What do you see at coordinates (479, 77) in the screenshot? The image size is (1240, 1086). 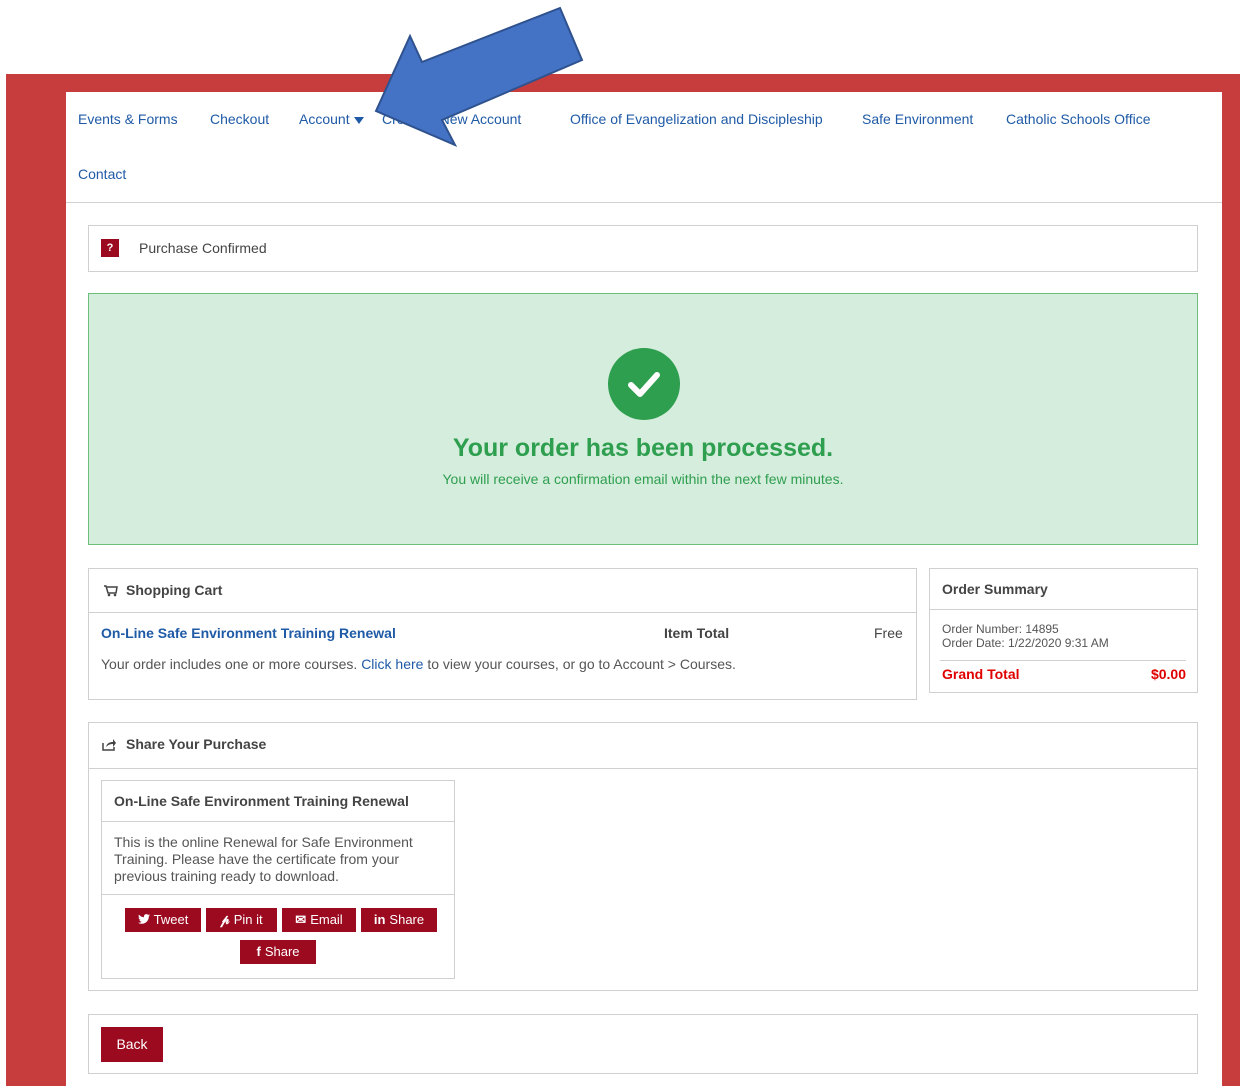 I see `annotation-arrow-icon` at bounding box center [479, 77].